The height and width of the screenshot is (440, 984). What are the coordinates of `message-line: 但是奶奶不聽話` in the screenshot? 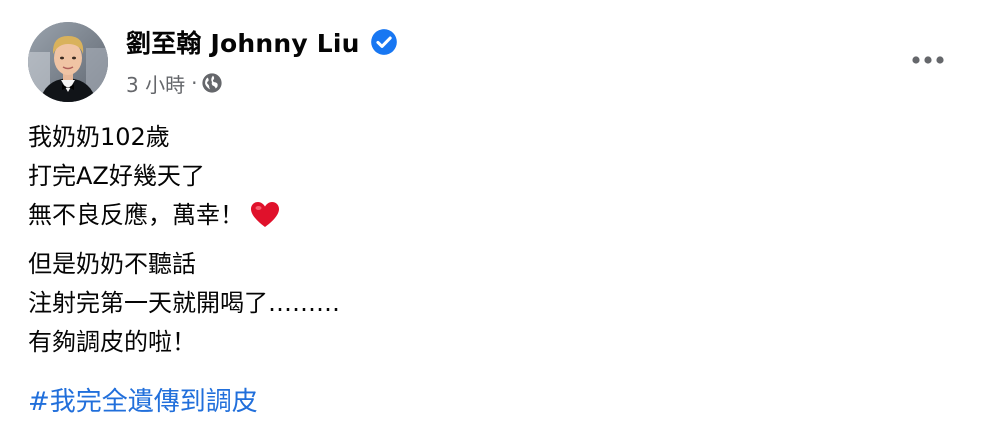 It's located at (112, 264).